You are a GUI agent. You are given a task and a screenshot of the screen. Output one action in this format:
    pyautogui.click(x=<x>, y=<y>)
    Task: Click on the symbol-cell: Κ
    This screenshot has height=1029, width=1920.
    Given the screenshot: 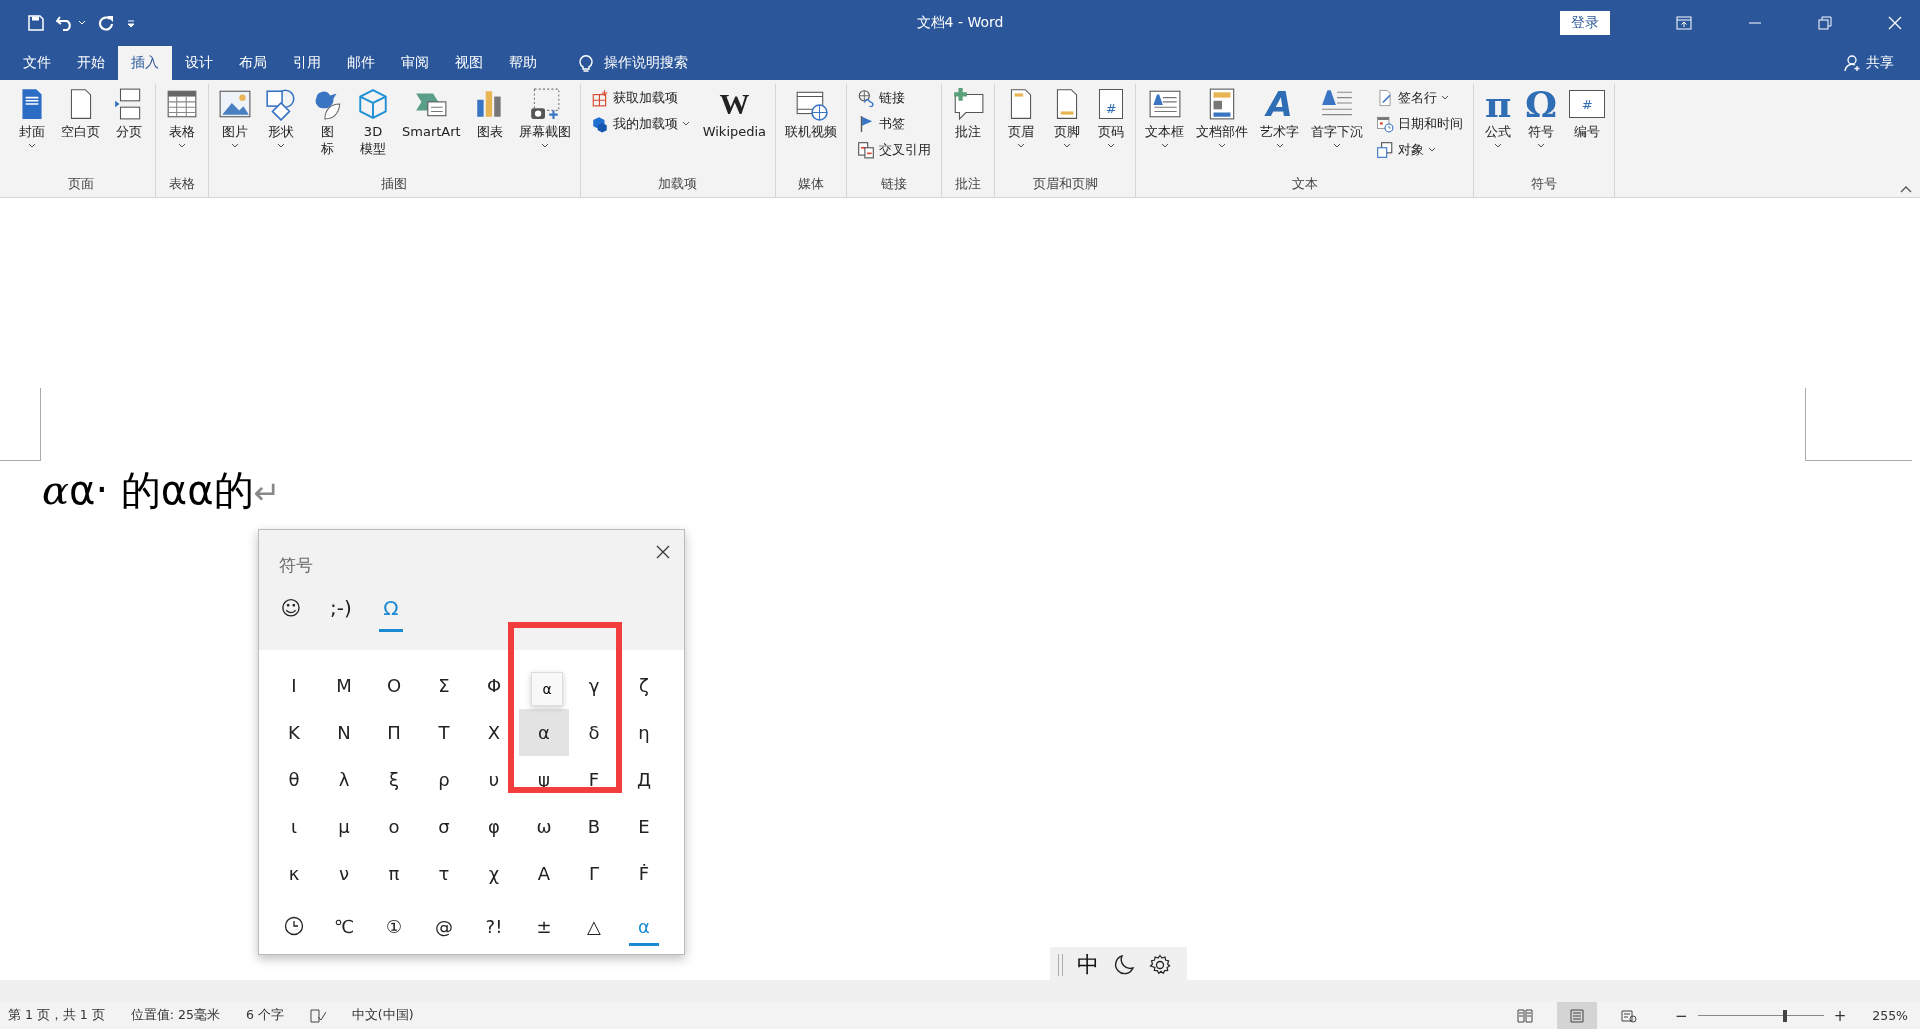 What is the action you would take?
    pyautogui.click(x=294, y=732)
    